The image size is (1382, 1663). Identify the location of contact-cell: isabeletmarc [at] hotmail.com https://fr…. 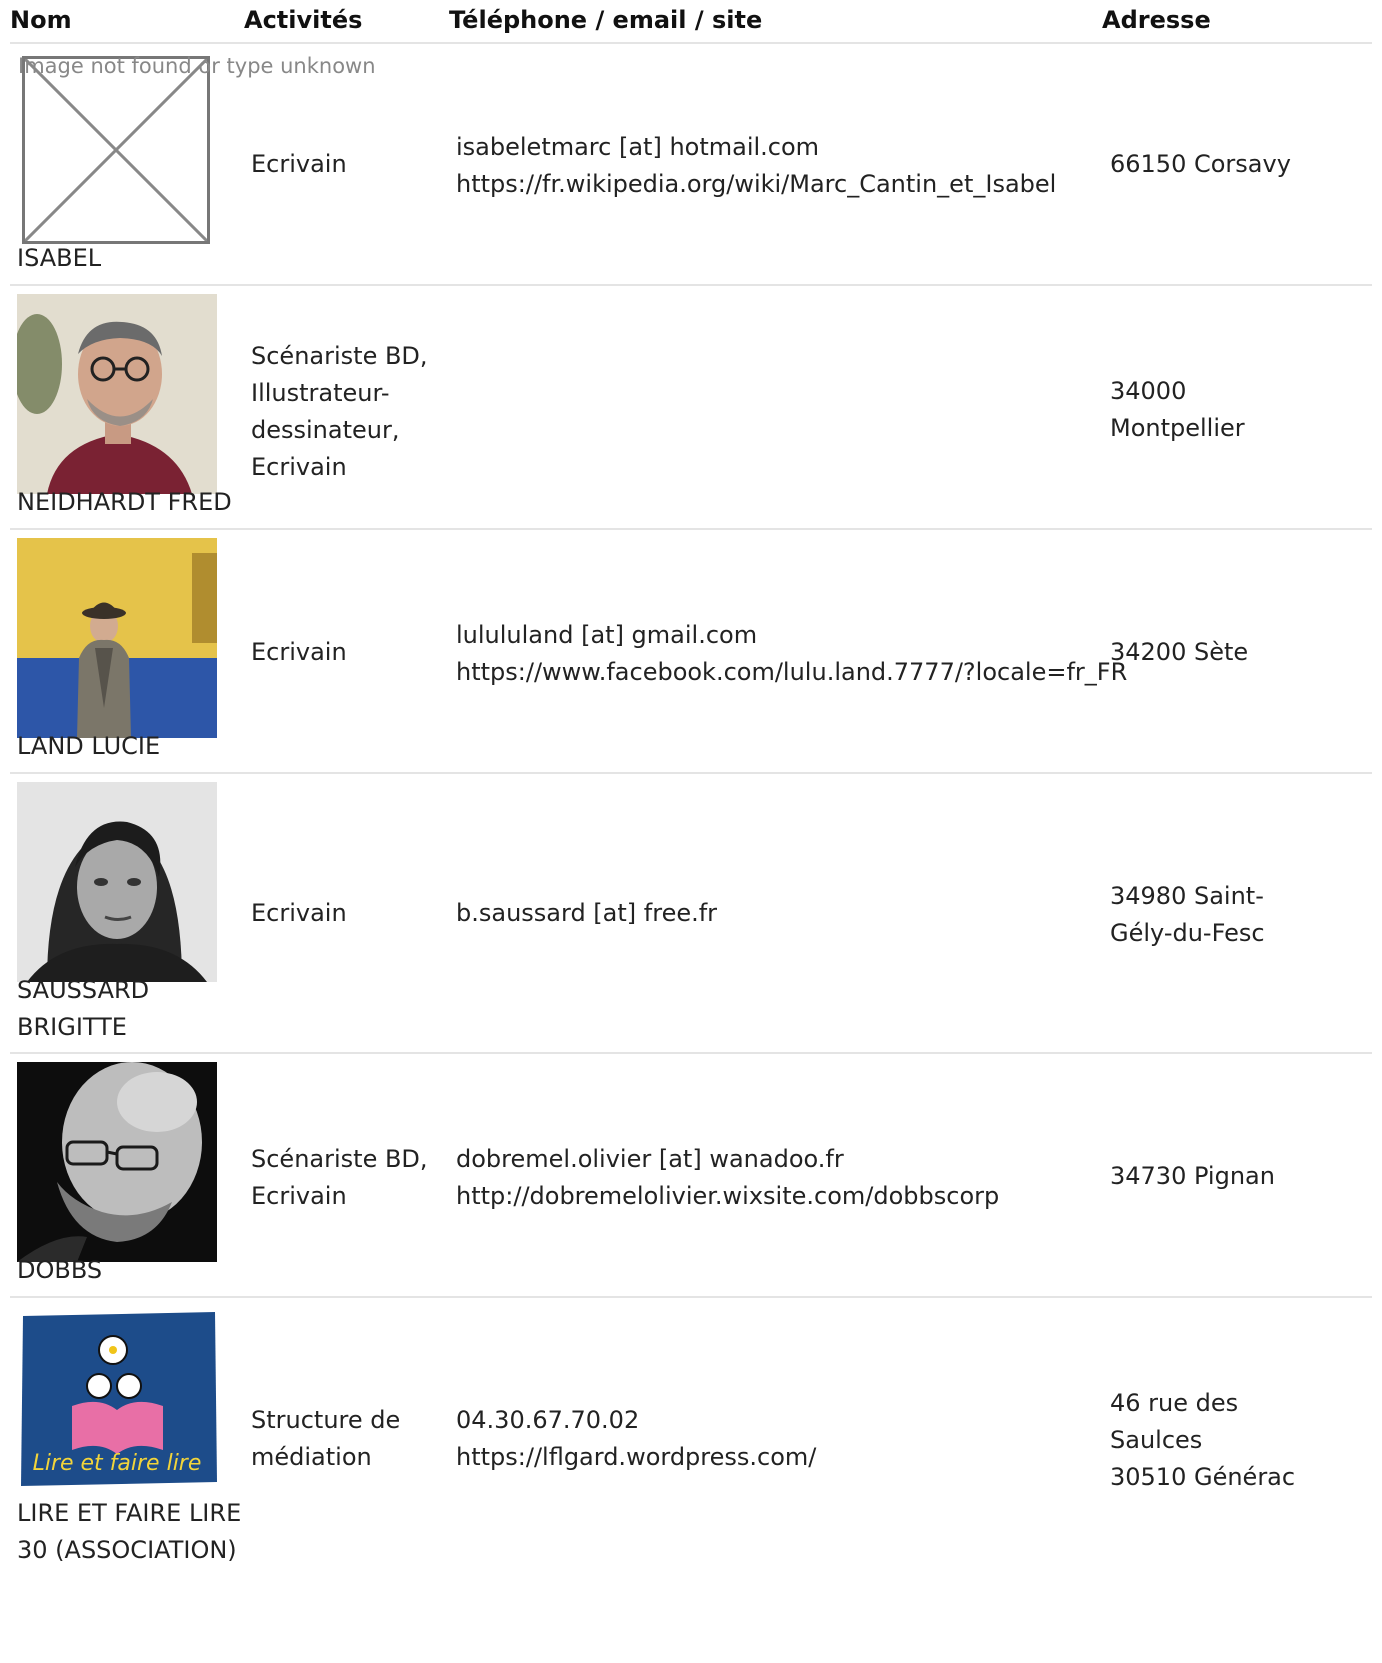
(756, 166).